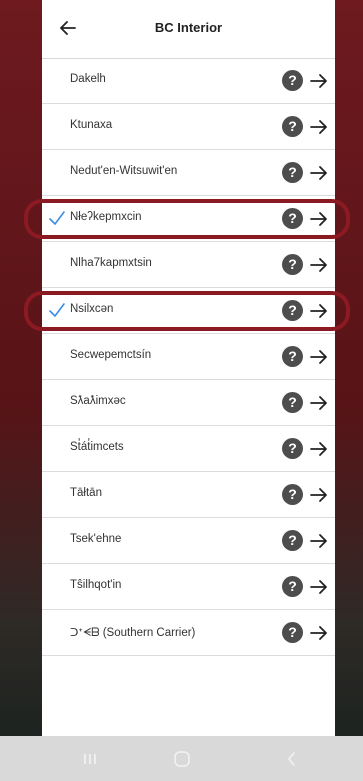 The width and height of the screenshot is (363, 781). What do you see at coordinates (111, 355) in the screenshot?
I see `language-label: Secwepemctsín` at bounding box center [111, 355].